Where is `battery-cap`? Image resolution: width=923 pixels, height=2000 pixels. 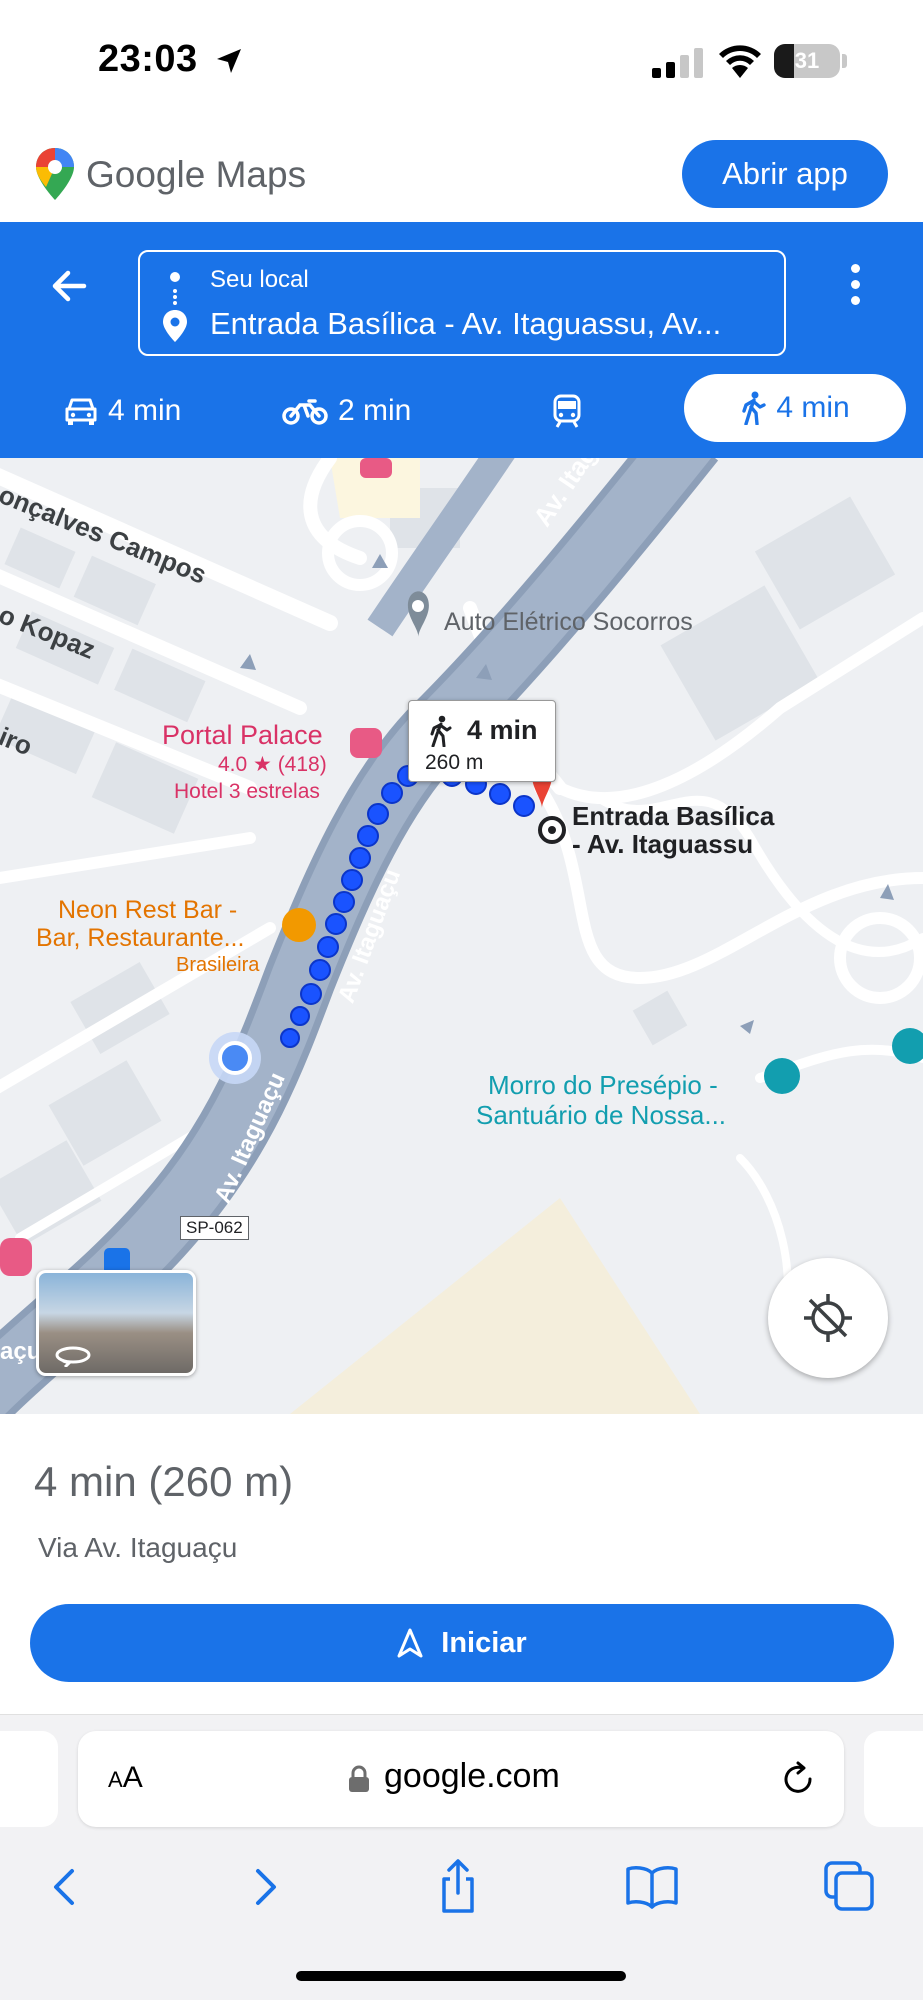 battery-cap is located at coordinates (844, 61).